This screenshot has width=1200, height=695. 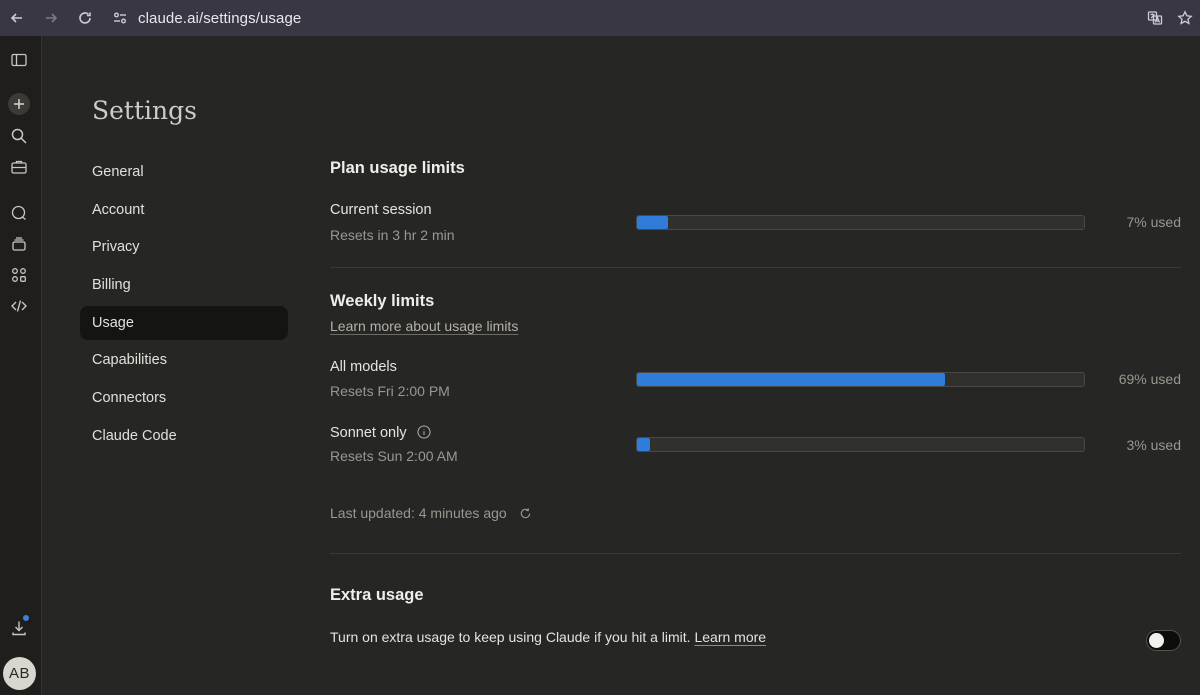 What do you see at coordinates (184, 398) in the screenshot?
I see `settings-nav-connectors: Connectors` at bounding box center [184, 398].